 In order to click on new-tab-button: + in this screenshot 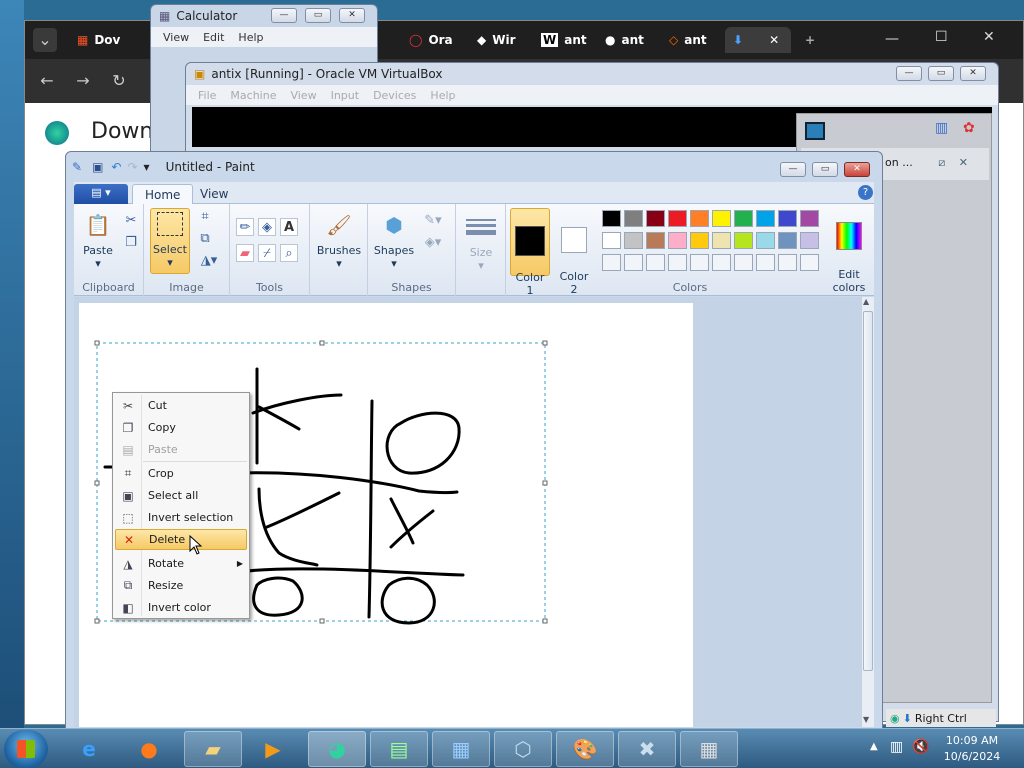, I will do `click(809, 40)`.